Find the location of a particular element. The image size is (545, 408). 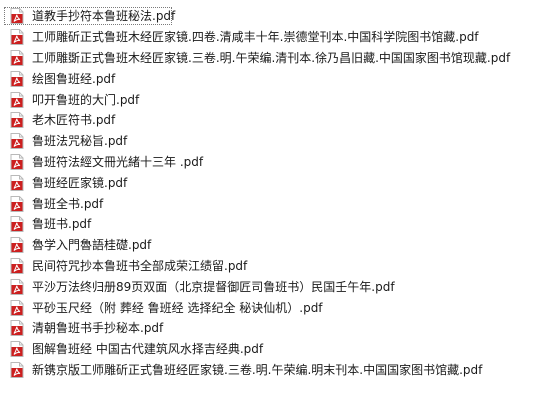

file-name: 叩开鲁班的大门.pdf is located at coordinates (86, 99).